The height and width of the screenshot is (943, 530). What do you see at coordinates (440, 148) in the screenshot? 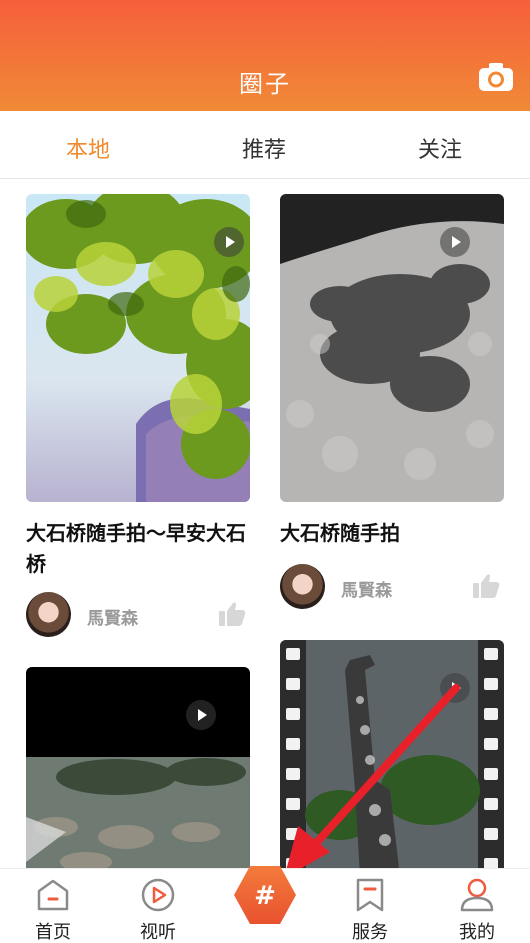
I see `tab-follow: 关注` at bounding box center [440, 148].